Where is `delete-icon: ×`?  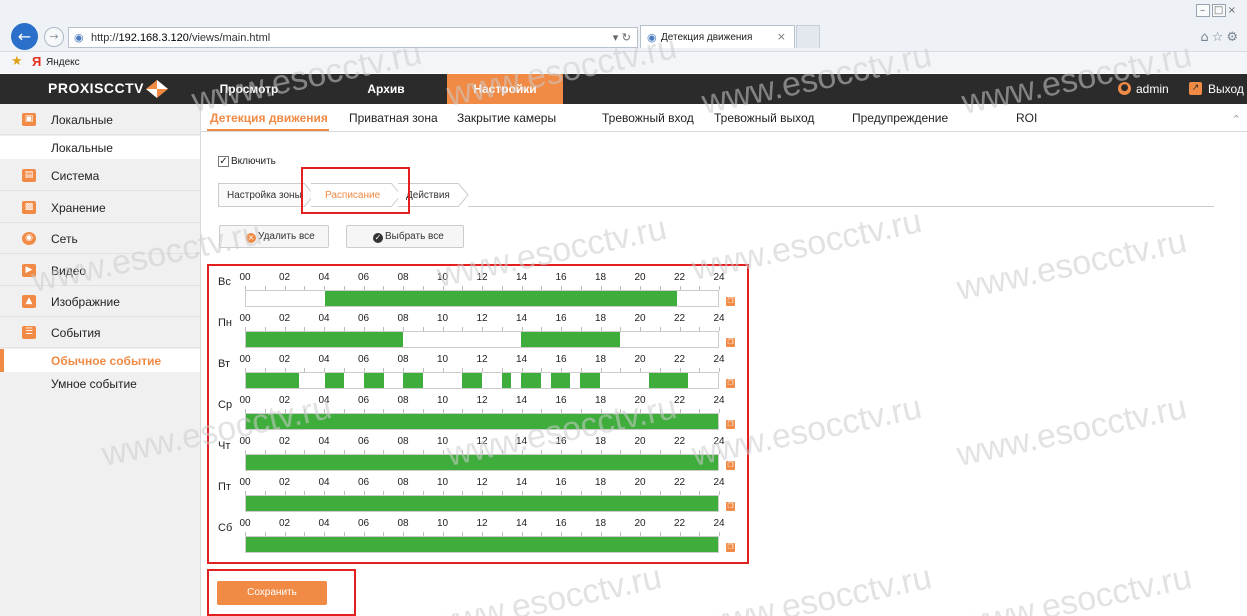
delete-icon: × is located at coordinates (251, 238).